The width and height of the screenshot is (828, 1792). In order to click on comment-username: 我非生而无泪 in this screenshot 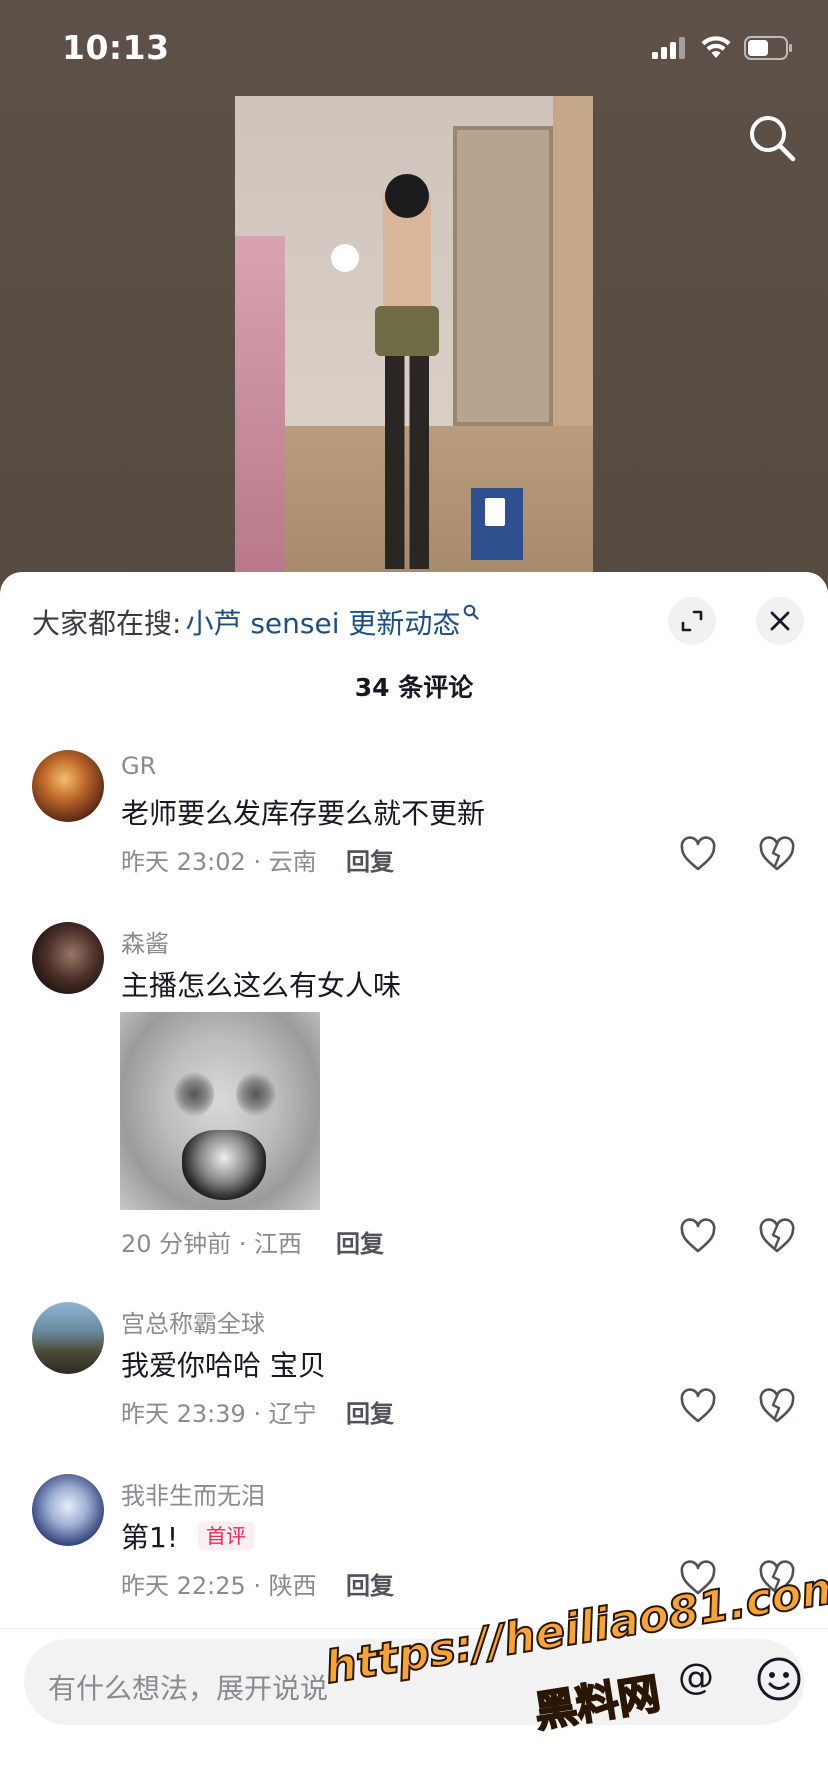, I will do `click(193, 1493)`.